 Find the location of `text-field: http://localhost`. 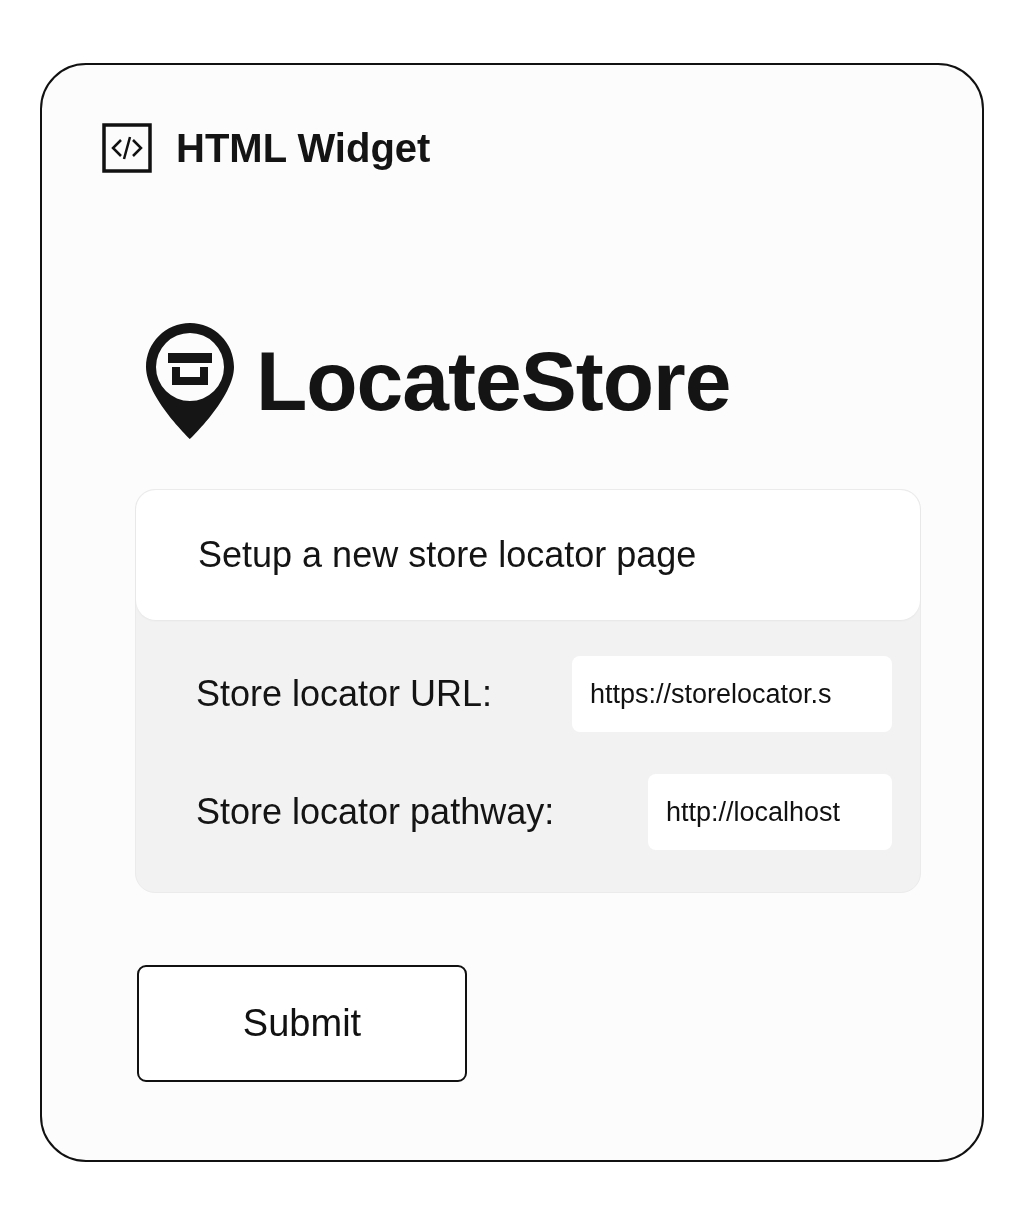

text-field: http://localhost is located at coordinates (770, 812).